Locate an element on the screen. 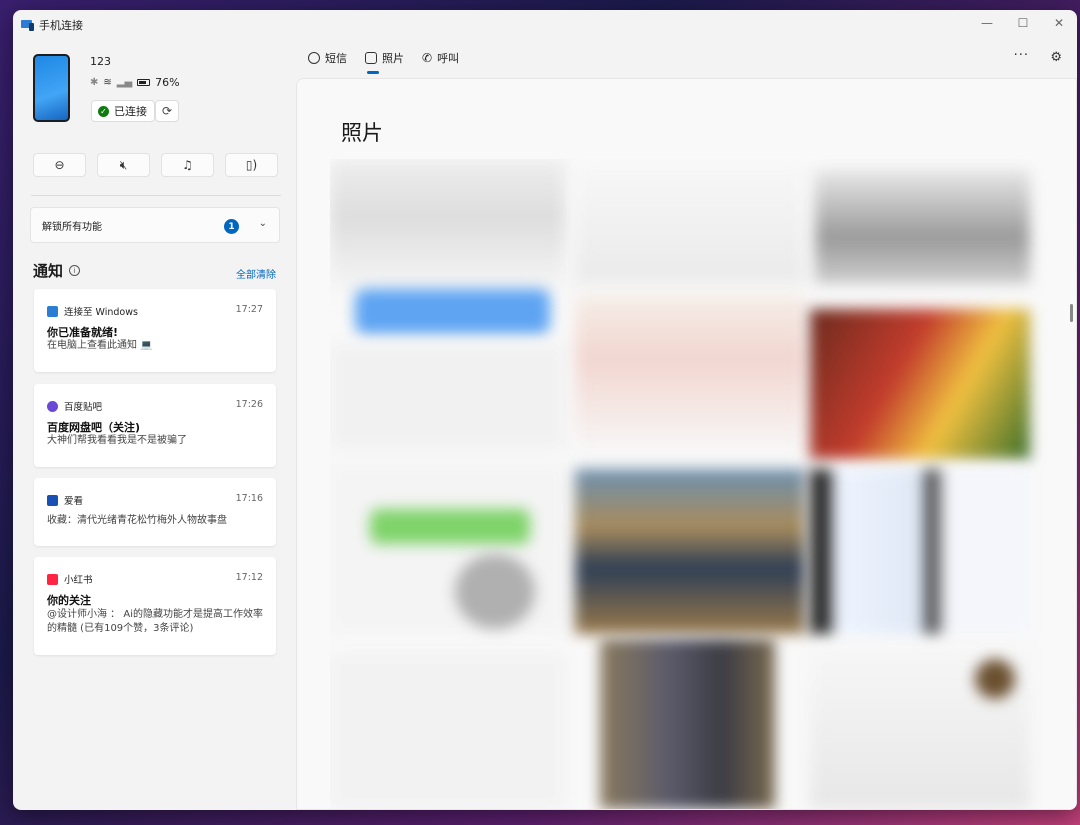  top-tabs: 短信 照片 ✆ 呼叫 is located at coordinates (383, 62).